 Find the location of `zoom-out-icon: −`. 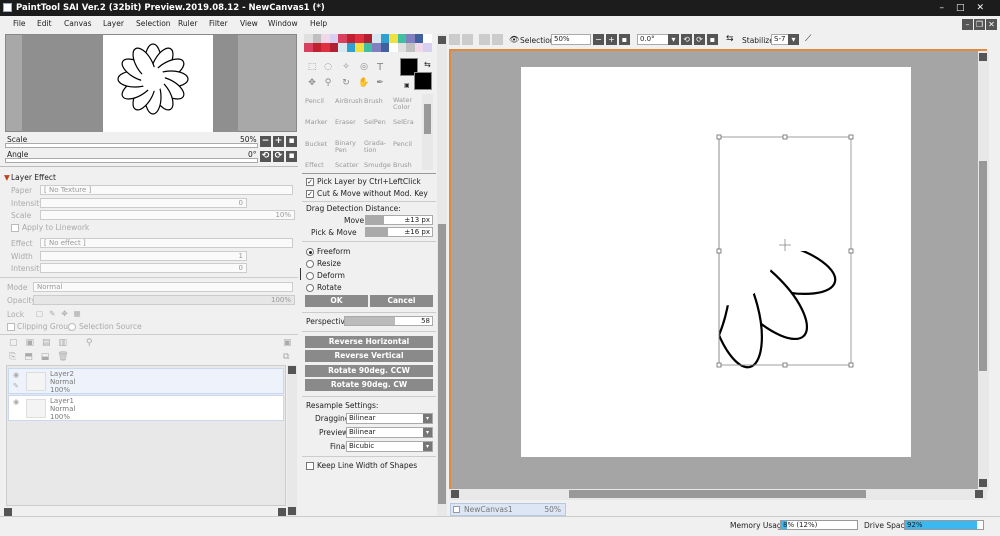

zoom-out-icon: − is located at coordinates (598, 39).